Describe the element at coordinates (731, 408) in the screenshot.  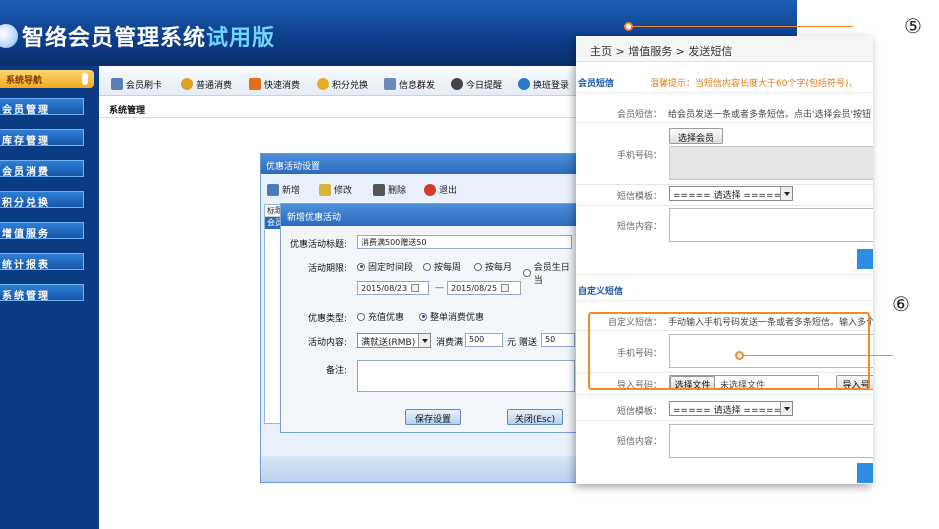
I see `custom-template-select: ===== 请选择 =====` at that location.